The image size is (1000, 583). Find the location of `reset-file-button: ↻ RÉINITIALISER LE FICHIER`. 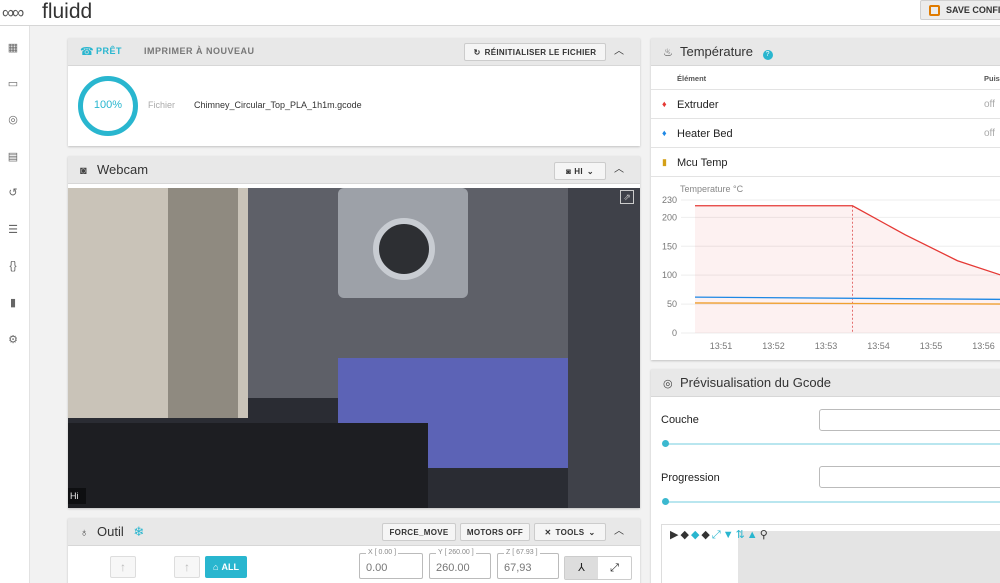

reset-file-button: ↻ RÉINITIALISER LE FICHIER is located at coordinates (535, 52).